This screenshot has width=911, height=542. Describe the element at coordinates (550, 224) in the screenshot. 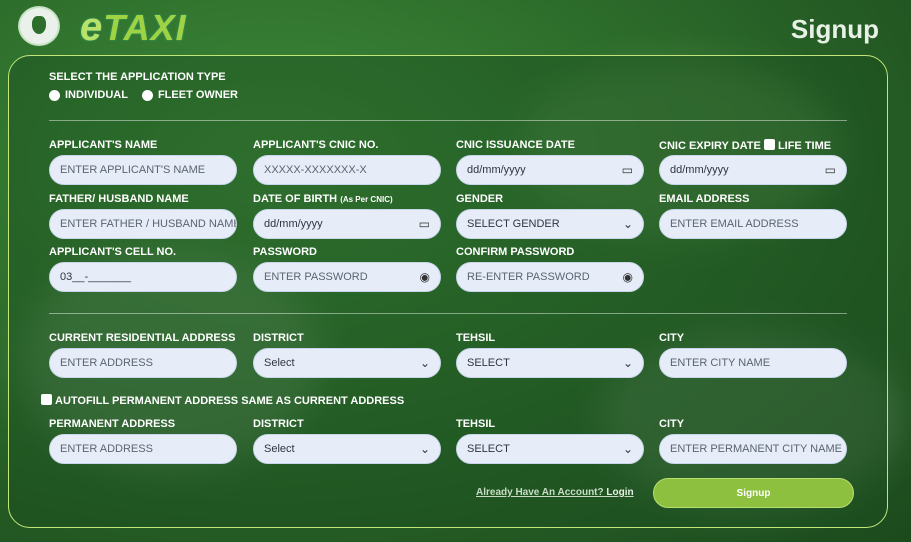

I see `gender-select: SELECT GENDER ⌄` at that location.